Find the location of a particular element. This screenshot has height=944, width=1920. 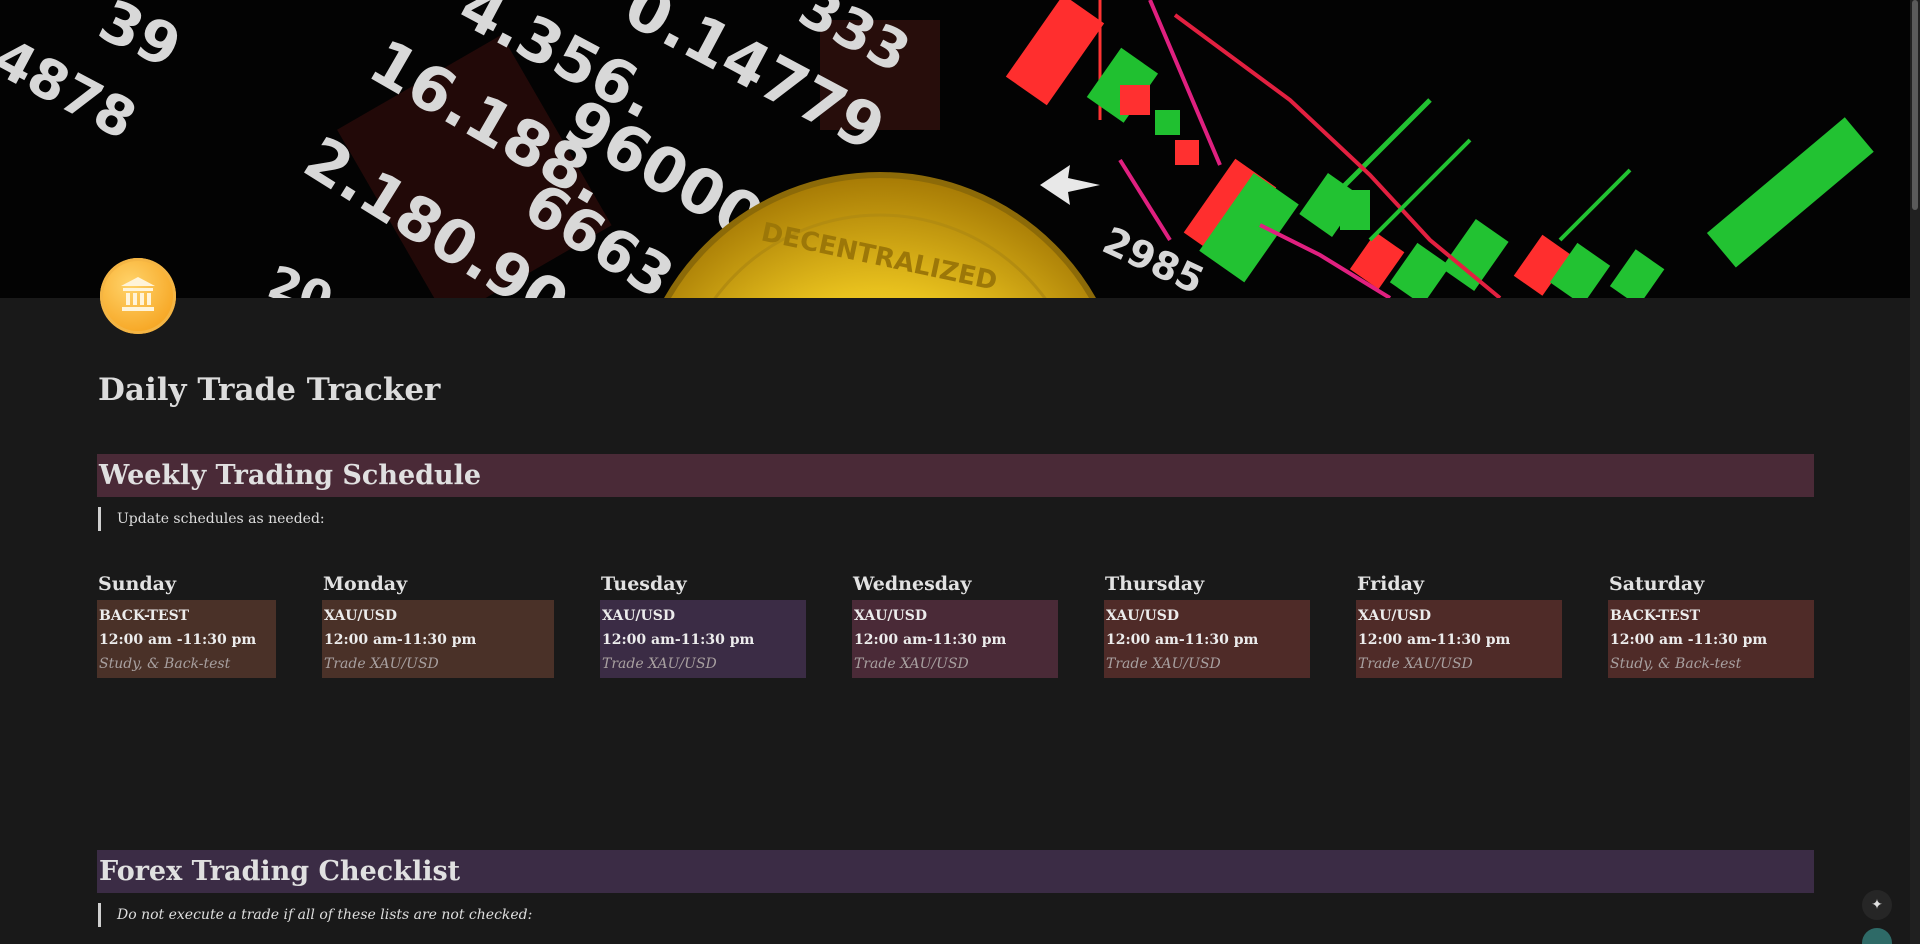

page-scrollbar is located at coordinates (1915, 472).